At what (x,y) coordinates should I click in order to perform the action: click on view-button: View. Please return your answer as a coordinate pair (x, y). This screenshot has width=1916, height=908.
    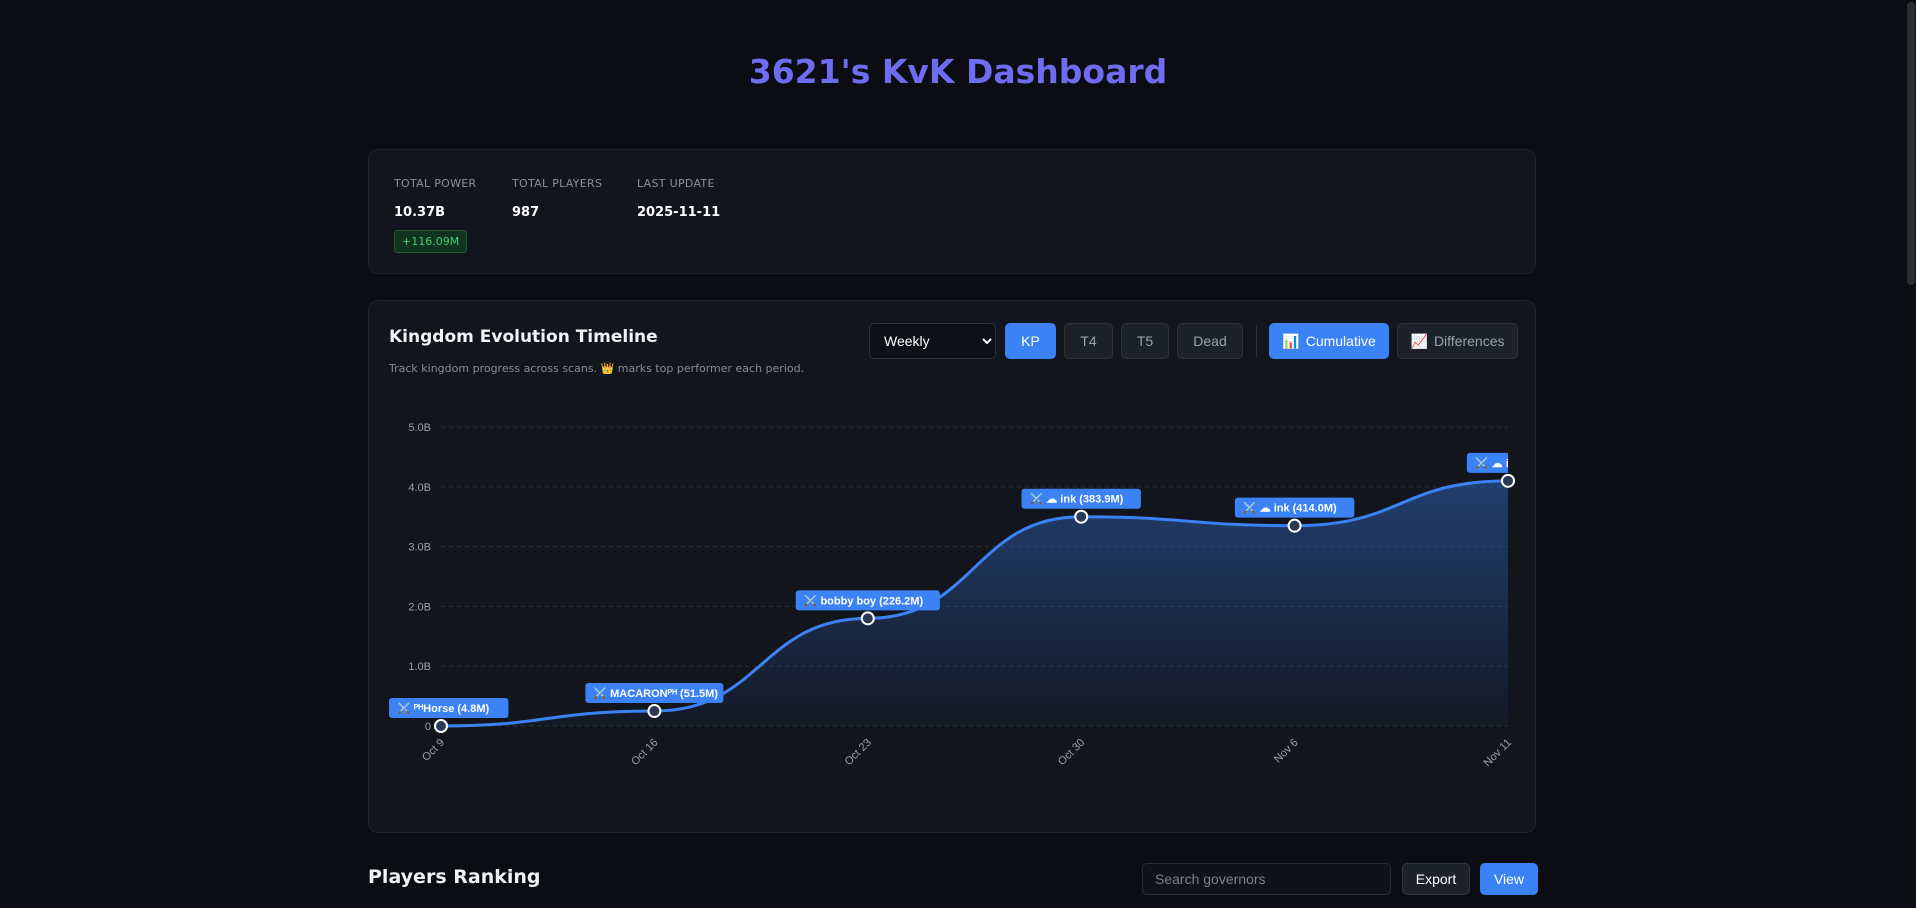
    Looking at the image, I should click on (1509, 879).